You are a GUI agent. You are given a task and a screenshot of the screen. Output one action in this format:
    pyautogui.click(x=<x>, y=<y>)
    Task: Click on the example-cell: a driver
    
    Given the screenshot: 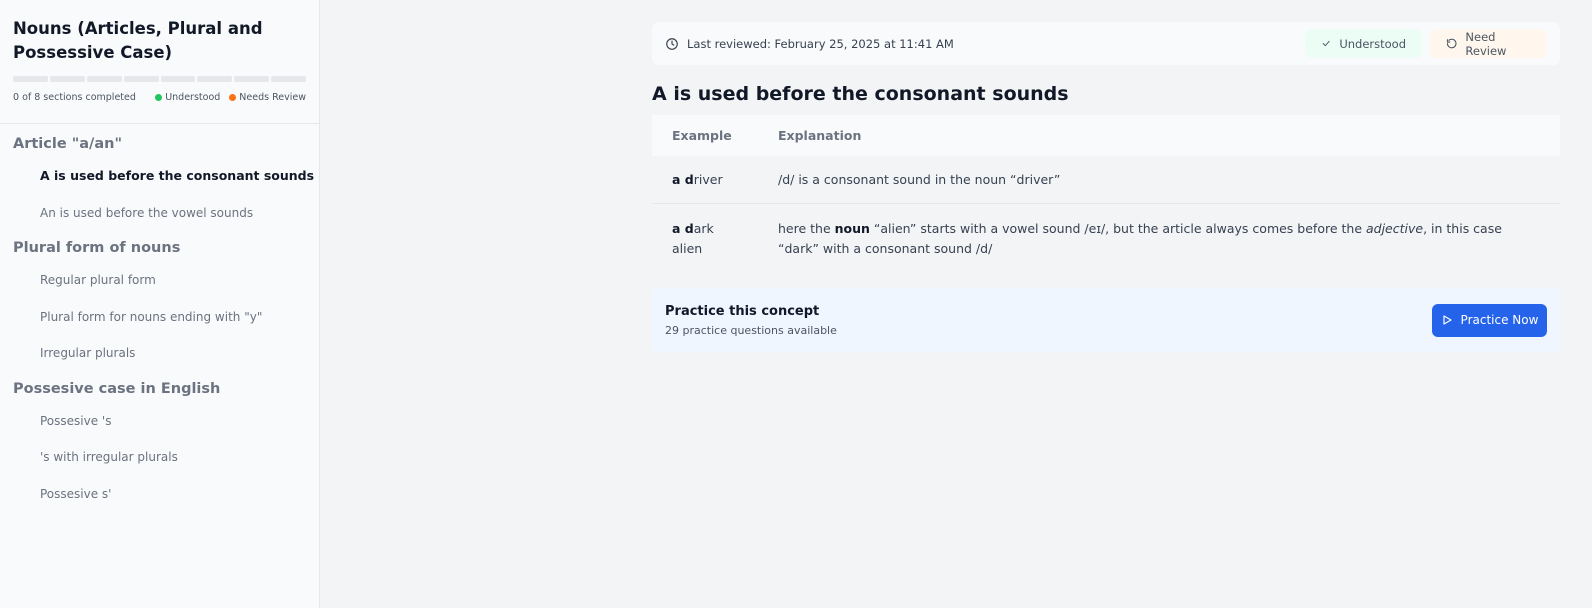 What is the action you would take?
    pyautogui.click(x=705, y=180)
    